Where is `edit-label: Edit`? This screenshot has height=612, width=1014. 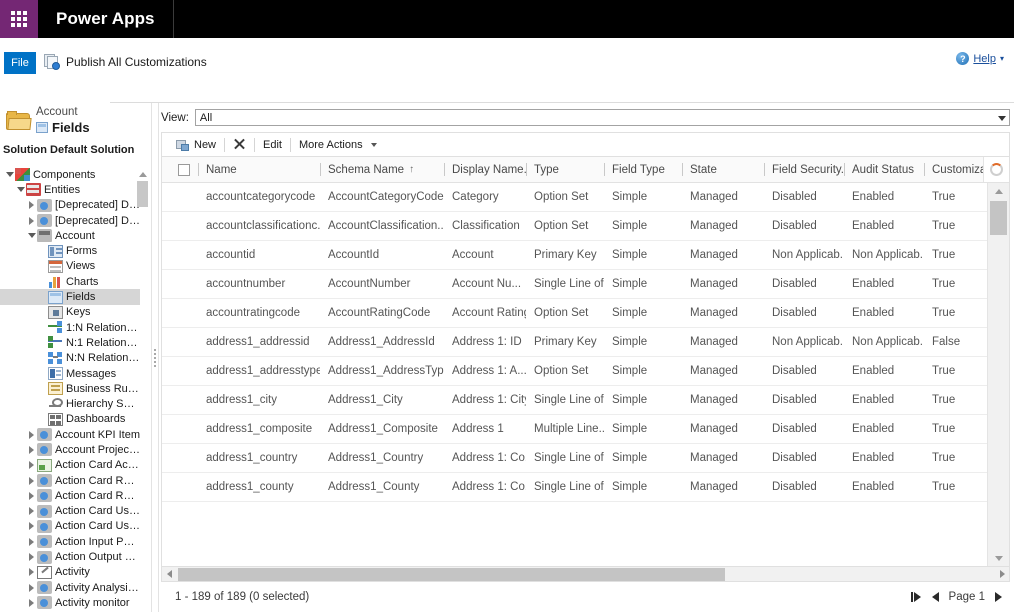 edit-label: Edit is located at coordinates (272, 144).